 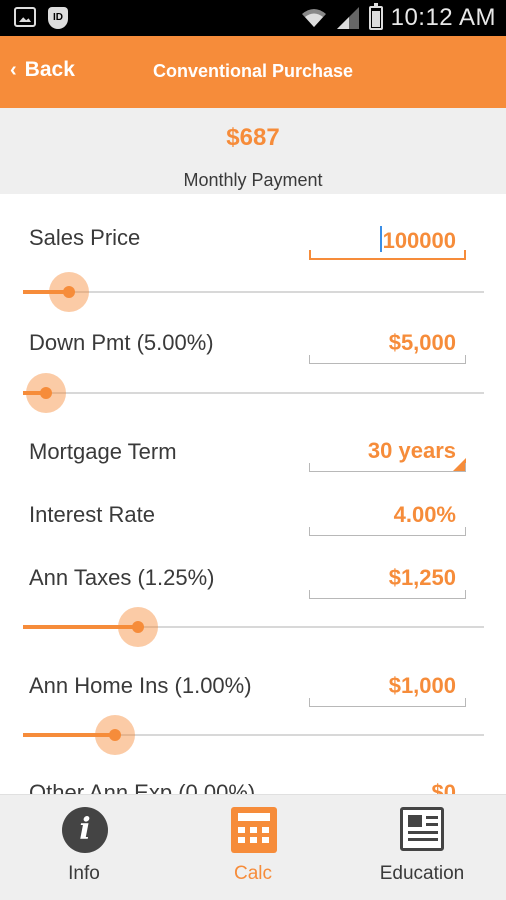 I want to click on tab-info-label: Info, so click(x=84, y=873).